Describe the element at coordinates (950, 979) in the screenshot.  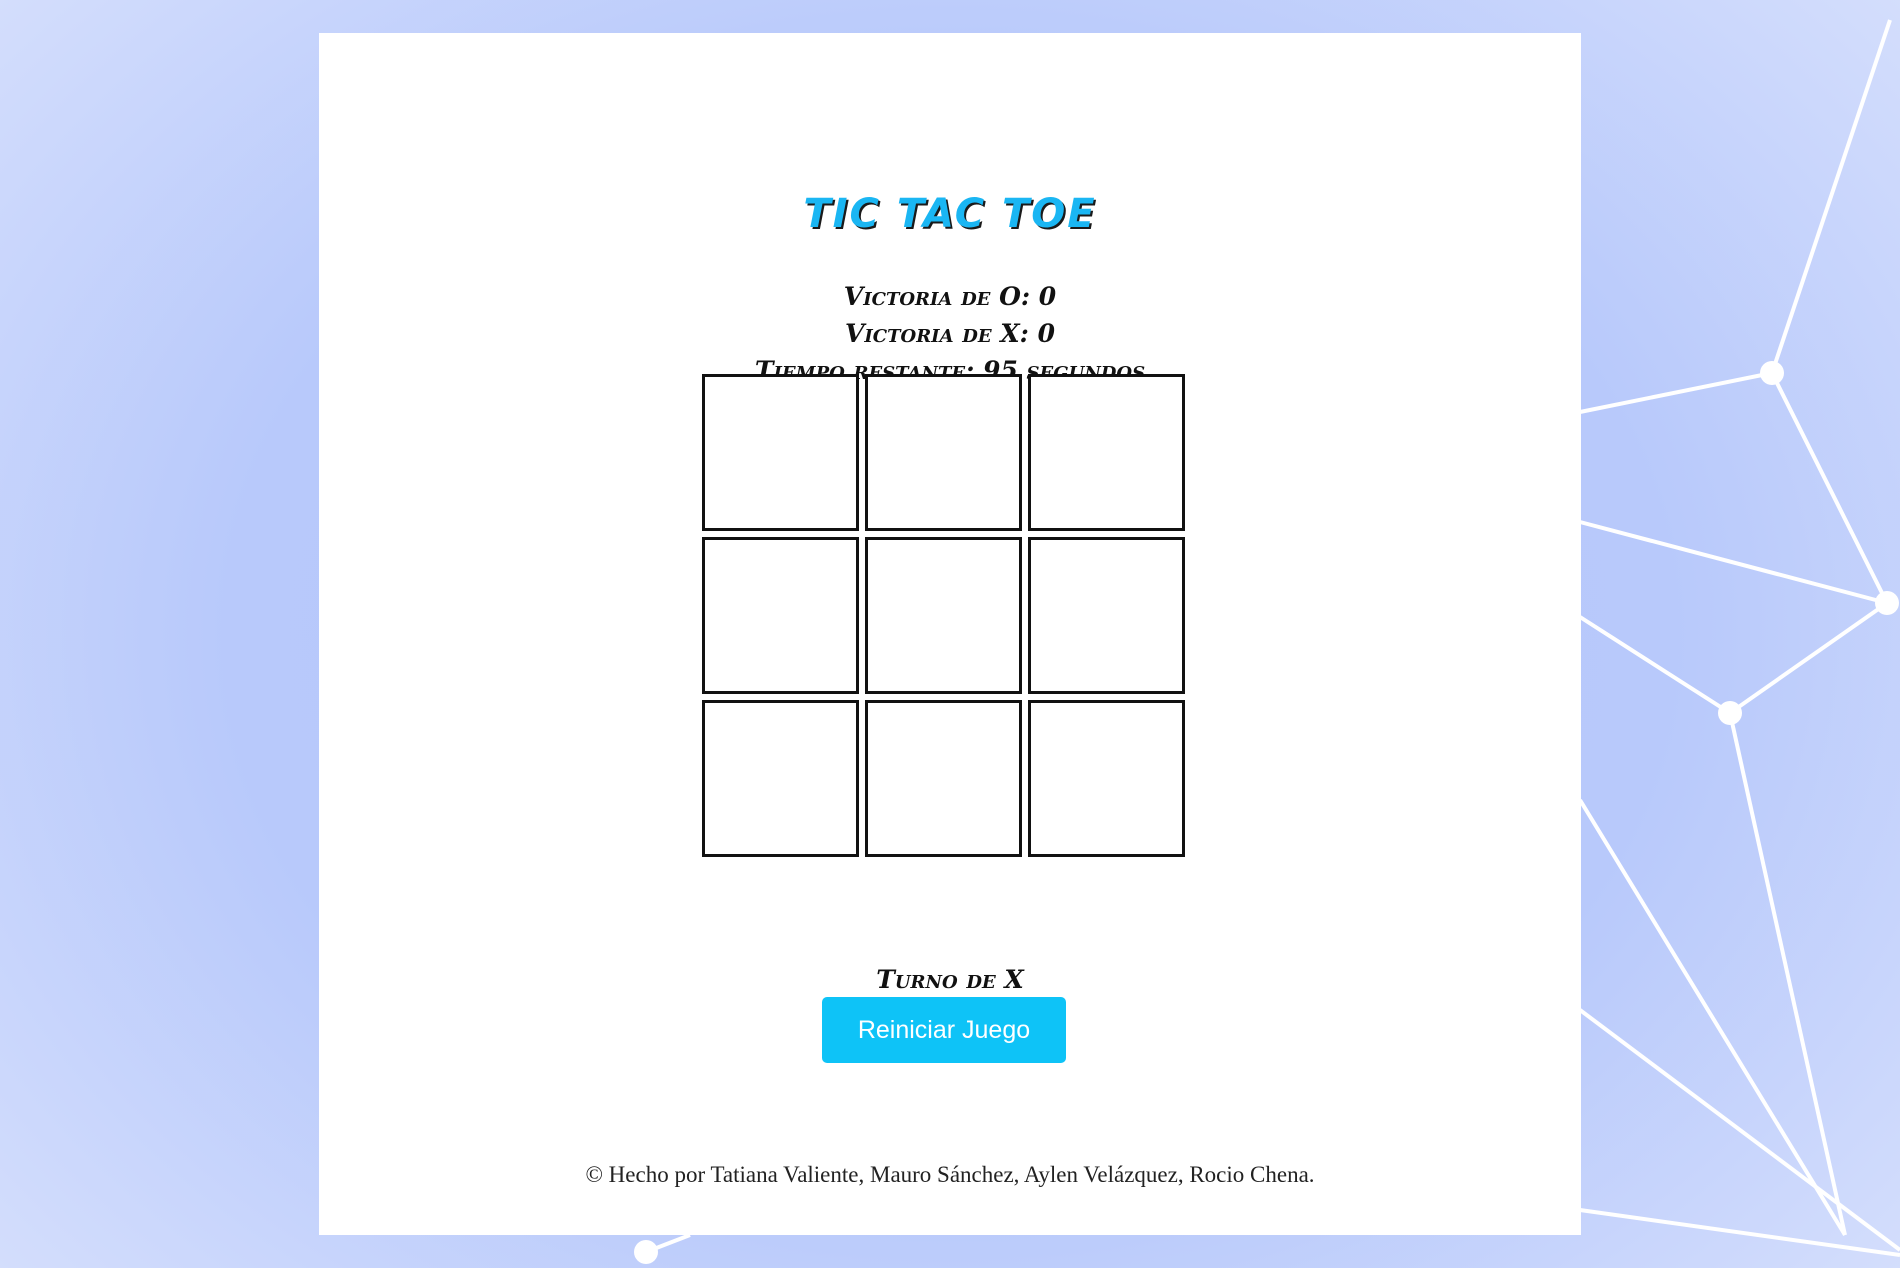
I see `turn-indicator: Turno de X` at that location.